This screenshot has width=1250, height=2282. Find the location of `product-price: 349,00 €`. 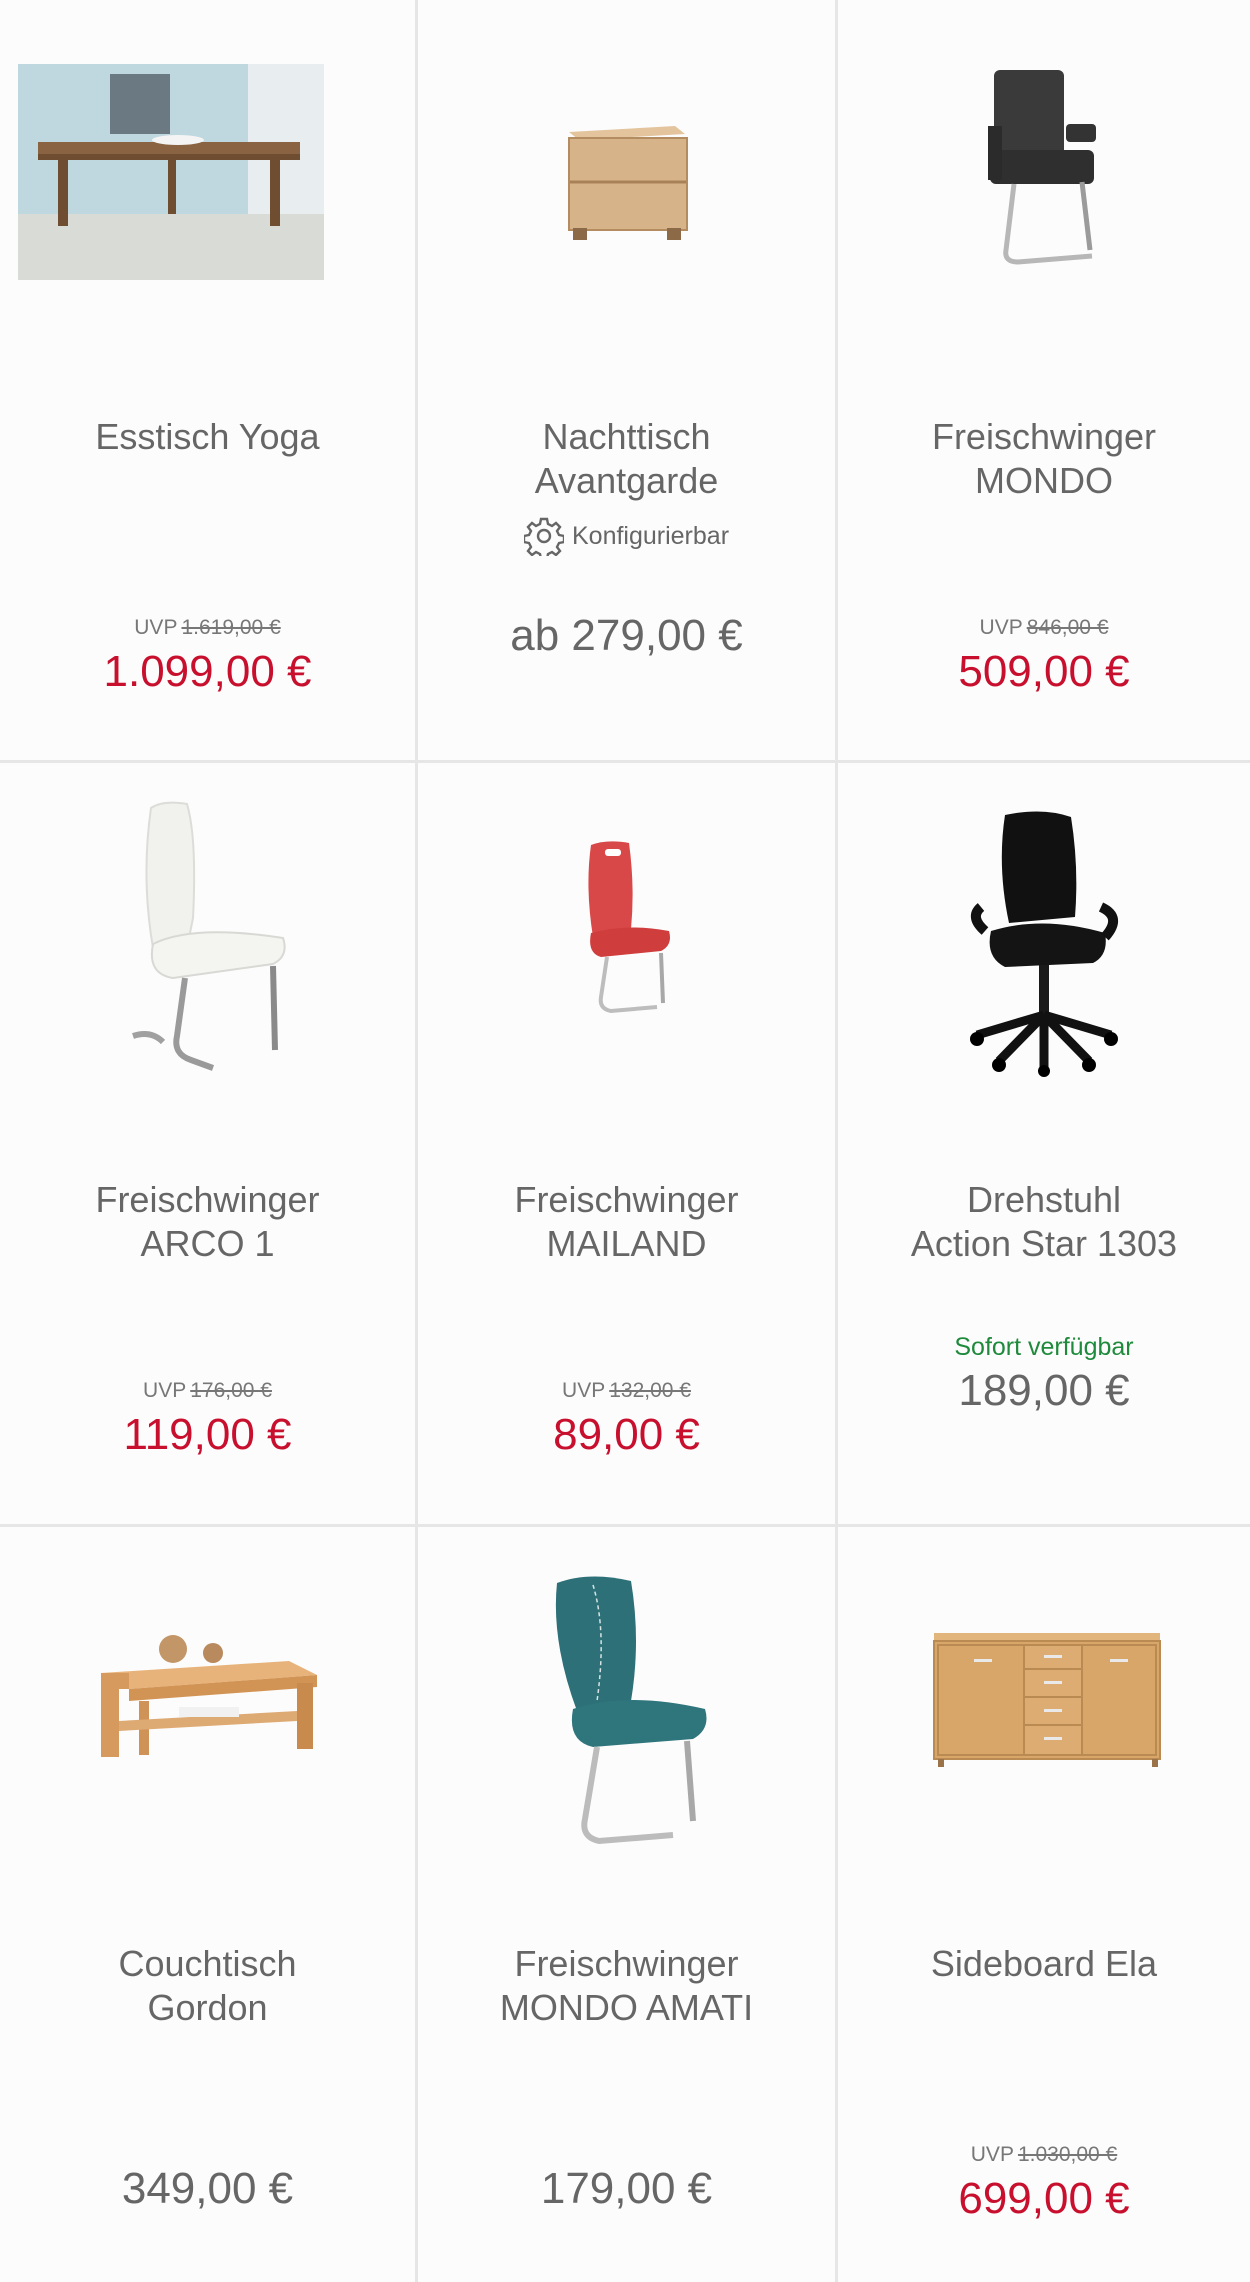

product-price: 349,00 € is located at coordinates (207, 2188).